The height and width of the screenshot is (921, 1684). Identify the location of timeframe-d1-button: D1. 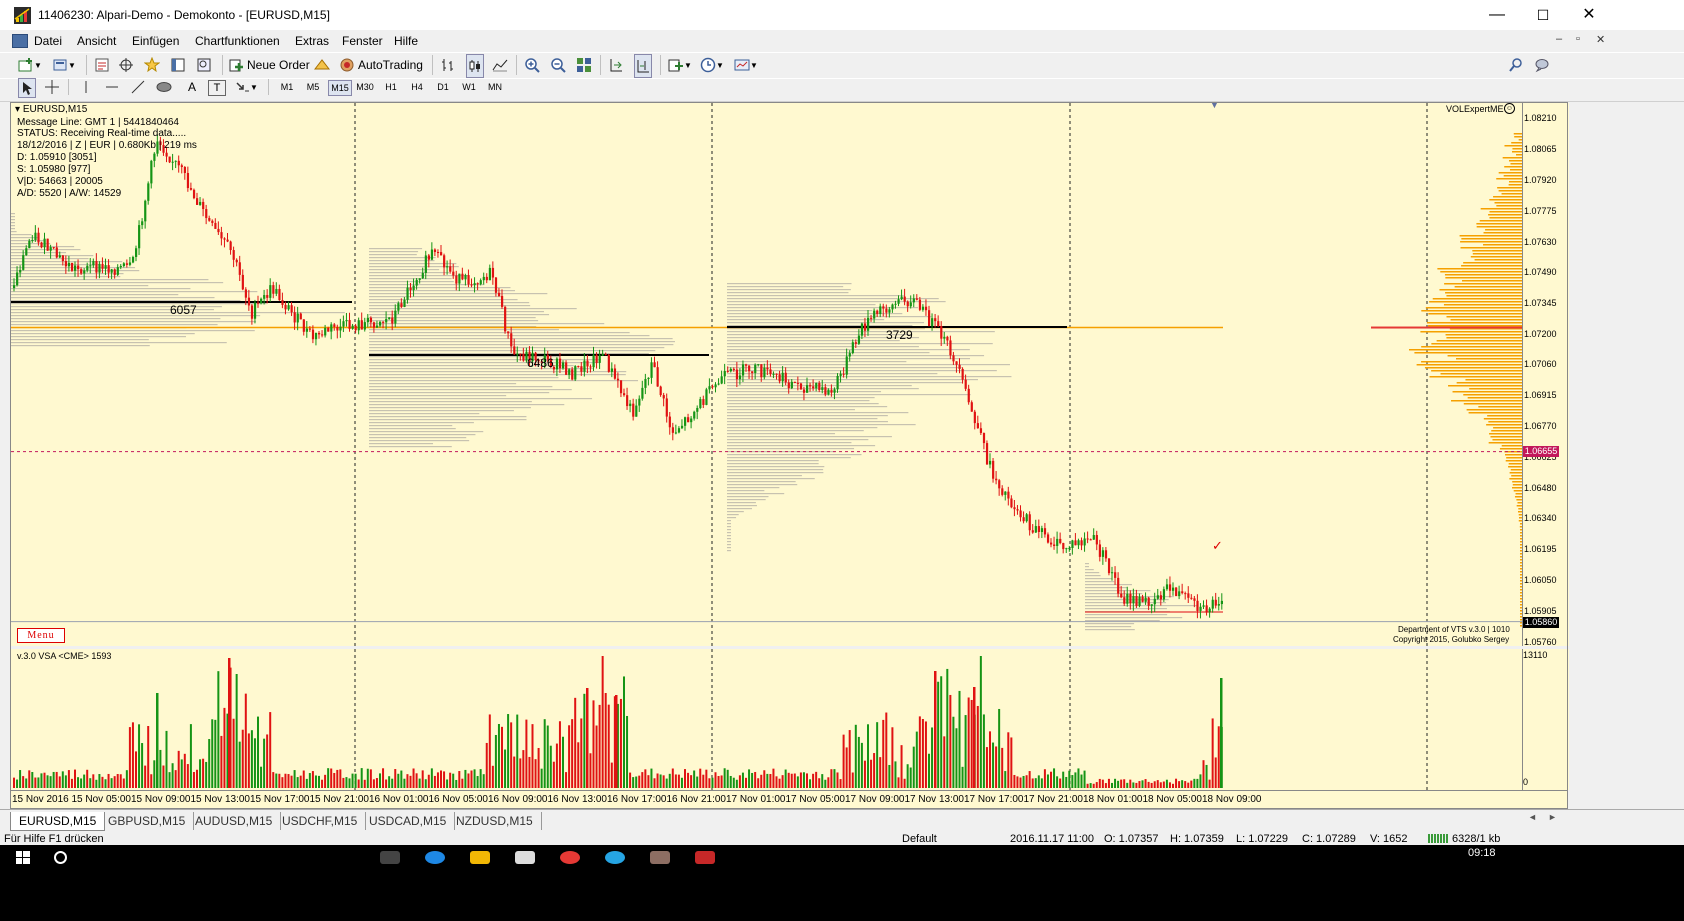
(443, 87).